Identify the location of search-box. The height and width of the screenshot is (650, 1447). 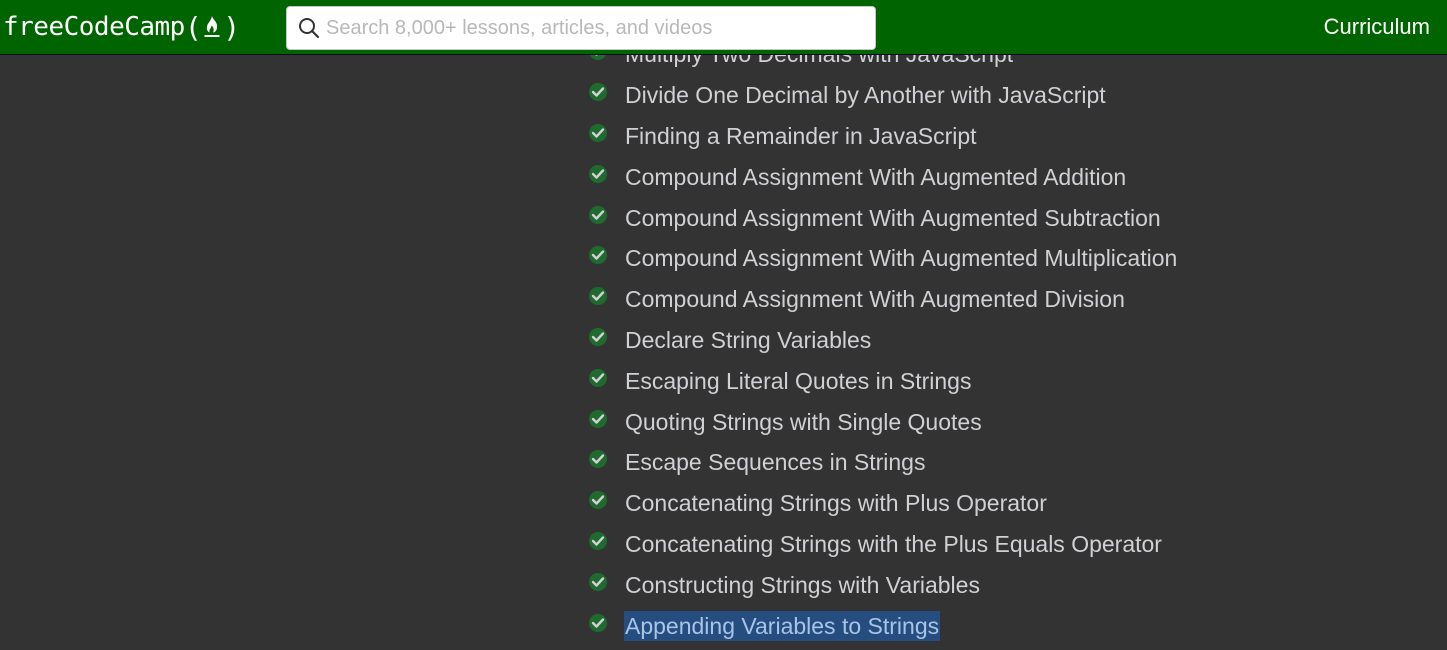
(581, 28).